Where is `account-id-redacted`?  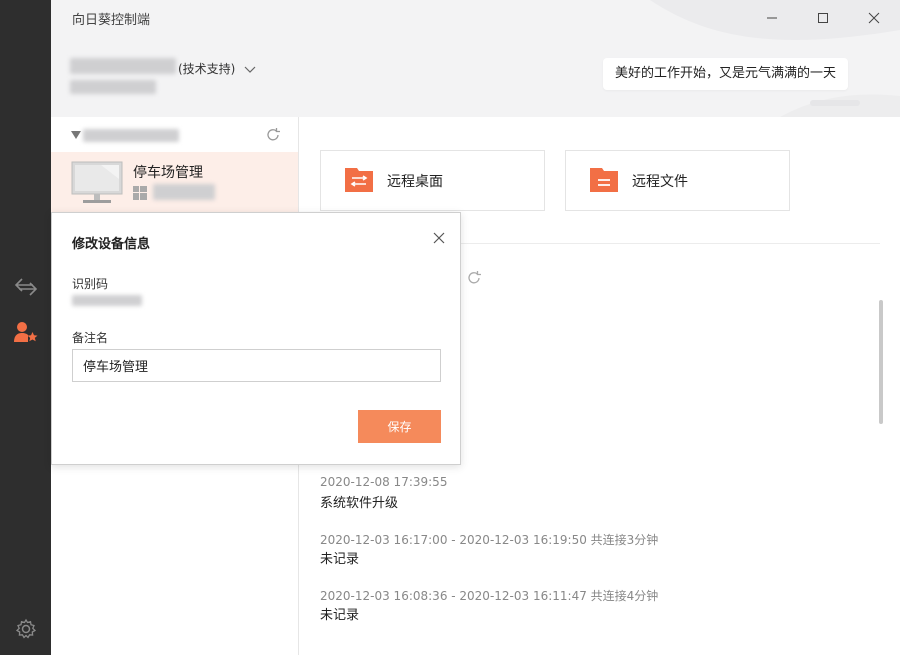 account-id-redacted is located at coordinates (113, 87).